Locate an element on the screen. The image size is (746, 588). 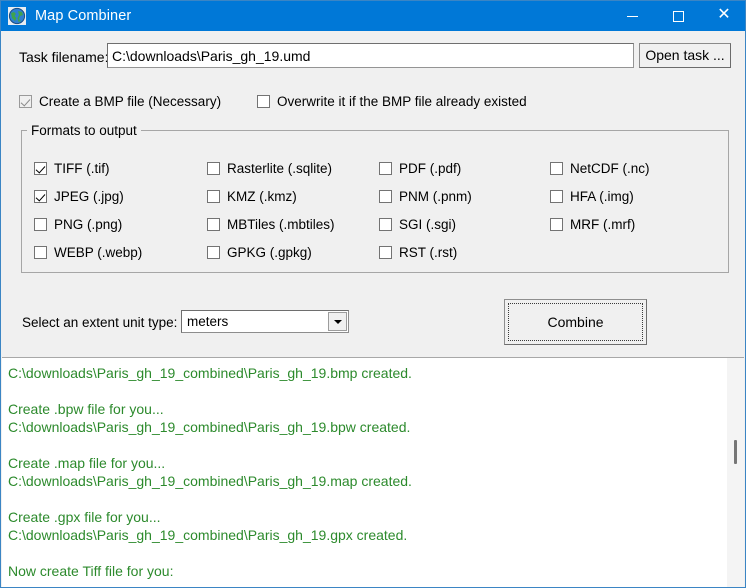
formats-groupbox-title: Formats to output is located at coordinates (84, 130).